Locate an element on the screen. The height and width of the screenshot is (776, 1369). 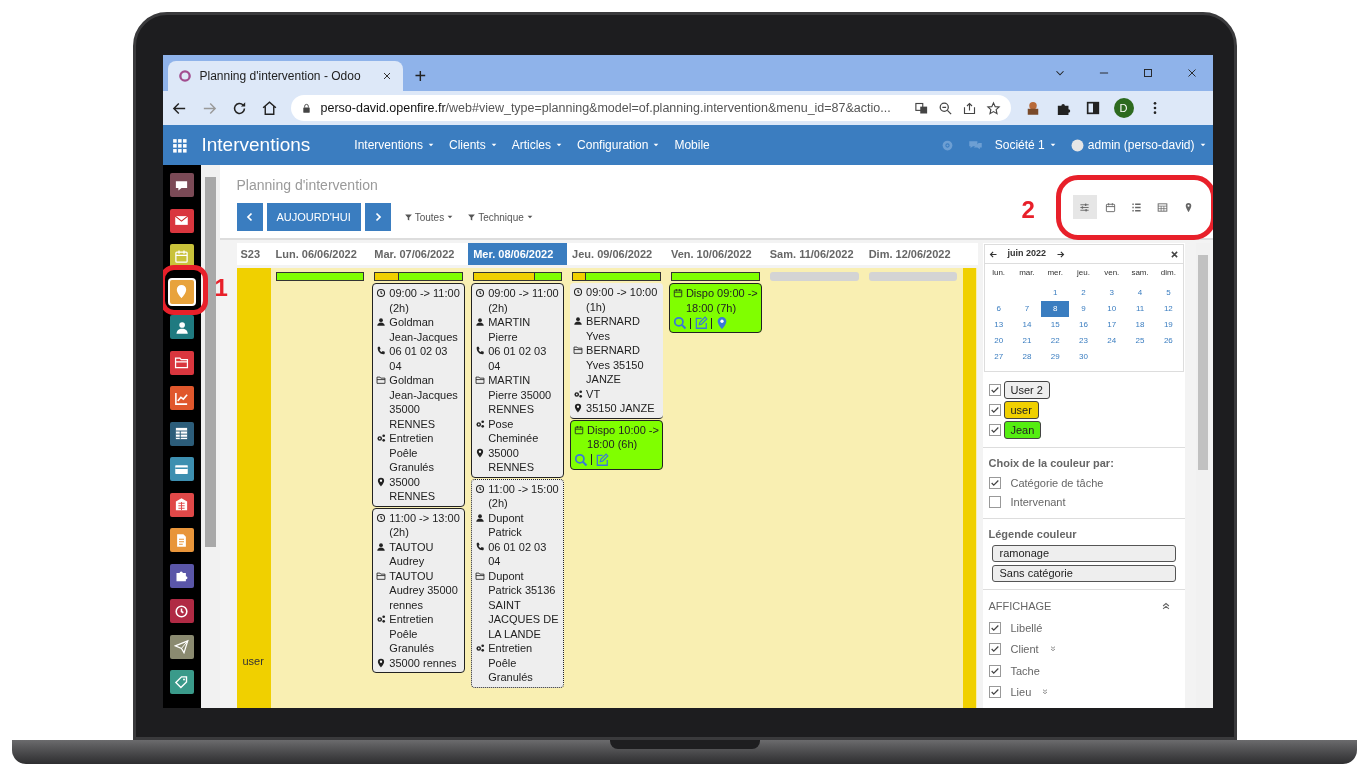
next-button is located at coordinates (377, 217).